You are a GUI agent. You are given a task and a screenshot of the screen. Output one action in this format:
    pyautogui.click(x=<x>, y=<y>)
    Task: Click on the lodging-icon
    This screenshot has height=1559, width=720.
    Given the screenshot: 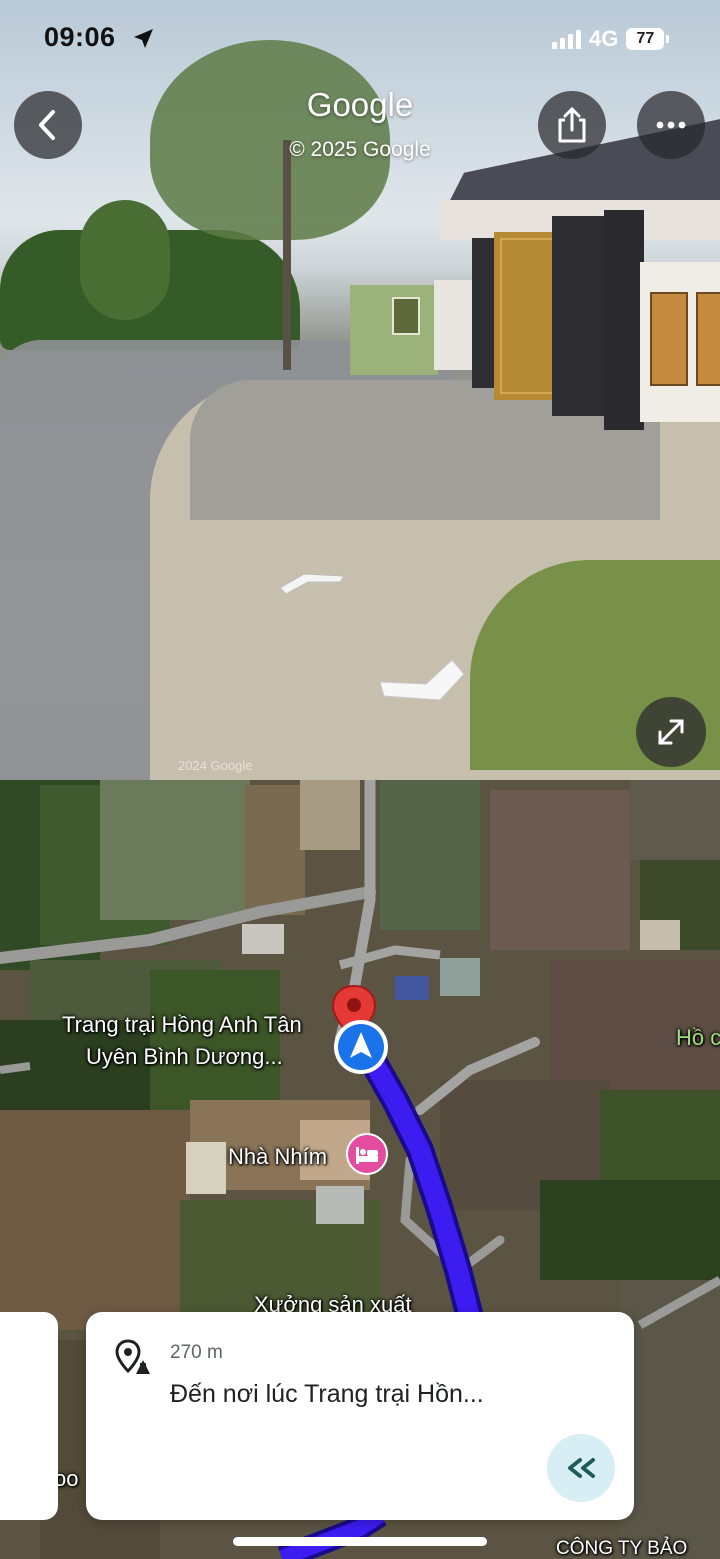 What is the action you would take?
    pyautogui.click(x=367, y=1154)
    